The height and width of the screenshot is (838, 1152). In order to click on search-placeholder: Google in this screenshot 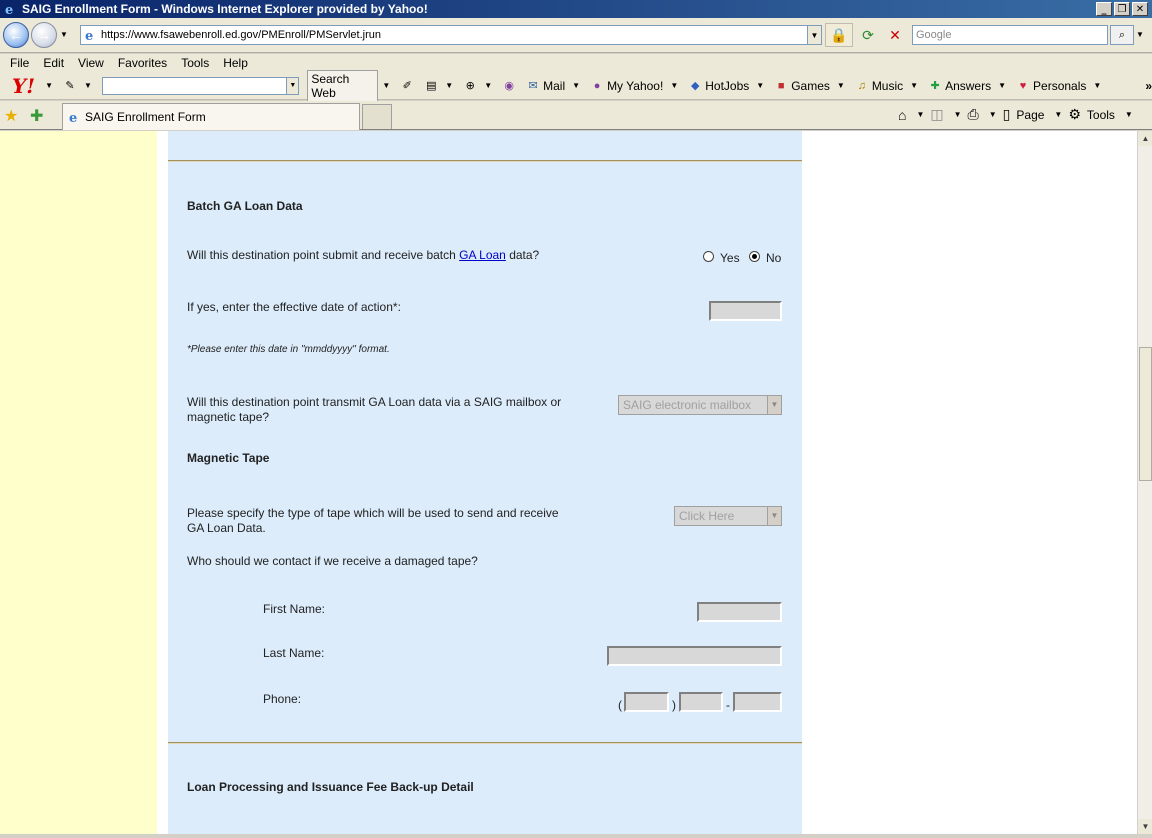, I will do `click(934, 35)`.